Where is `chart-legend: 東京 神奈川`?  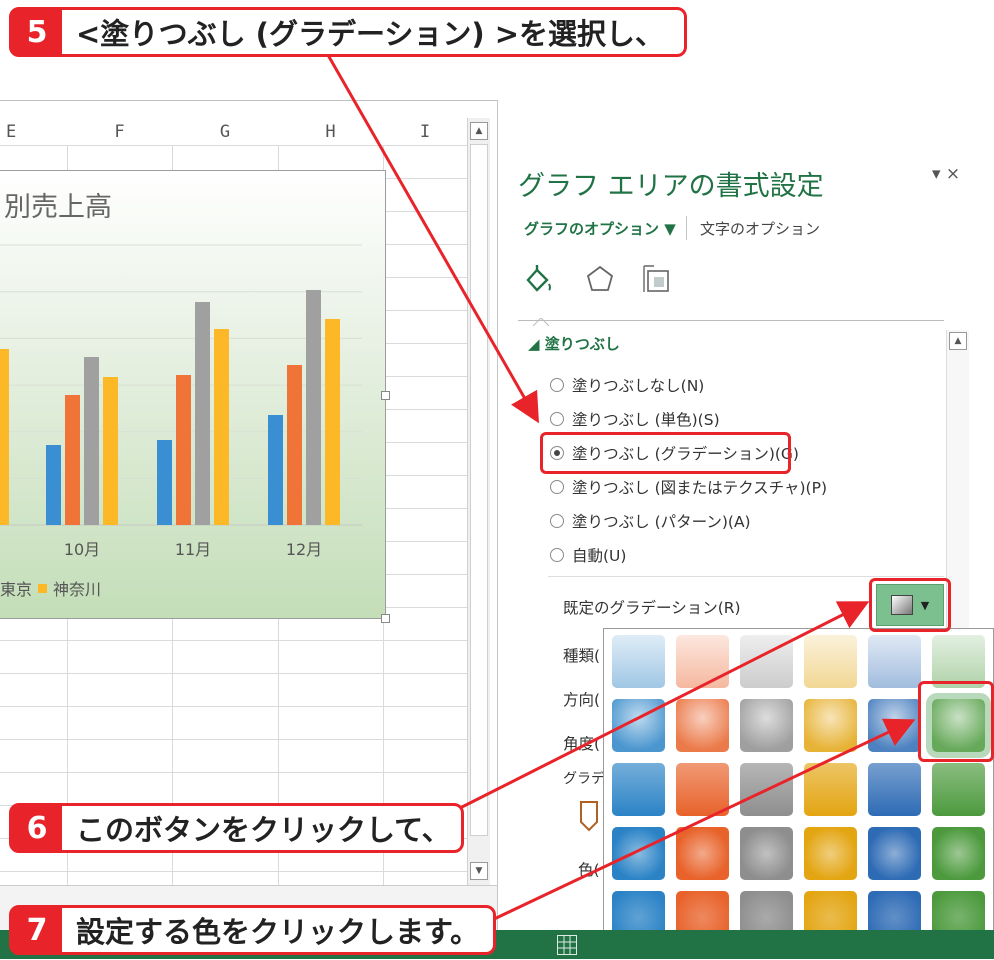
chart-legend: 東京 神奈川 is located at coordinates (50, 588).